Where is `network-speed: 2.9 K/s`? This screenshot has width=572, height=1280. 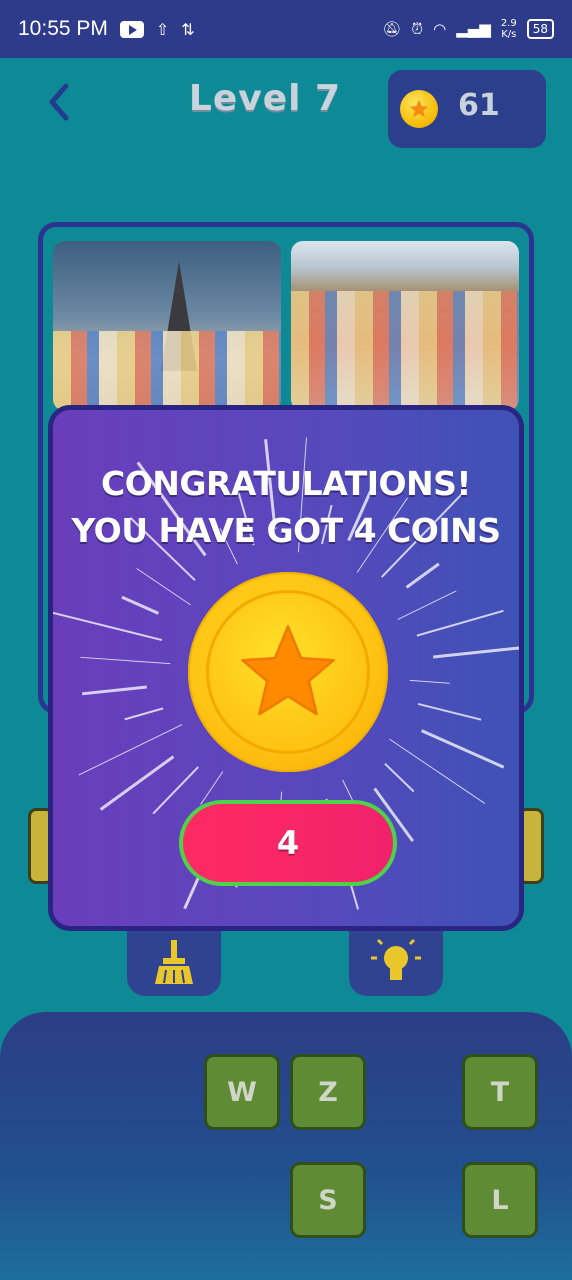
network-speed: 2.9 K/s is located at coordinates (509, 29).